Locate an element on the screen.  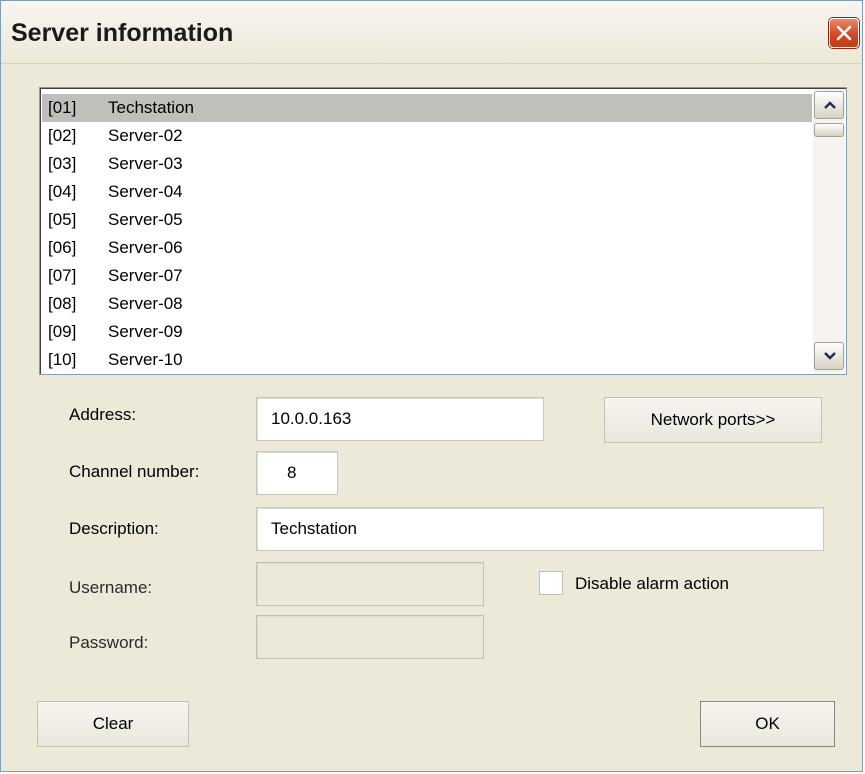
list-item-name: Server-07 is located at coordinates (145, 275).